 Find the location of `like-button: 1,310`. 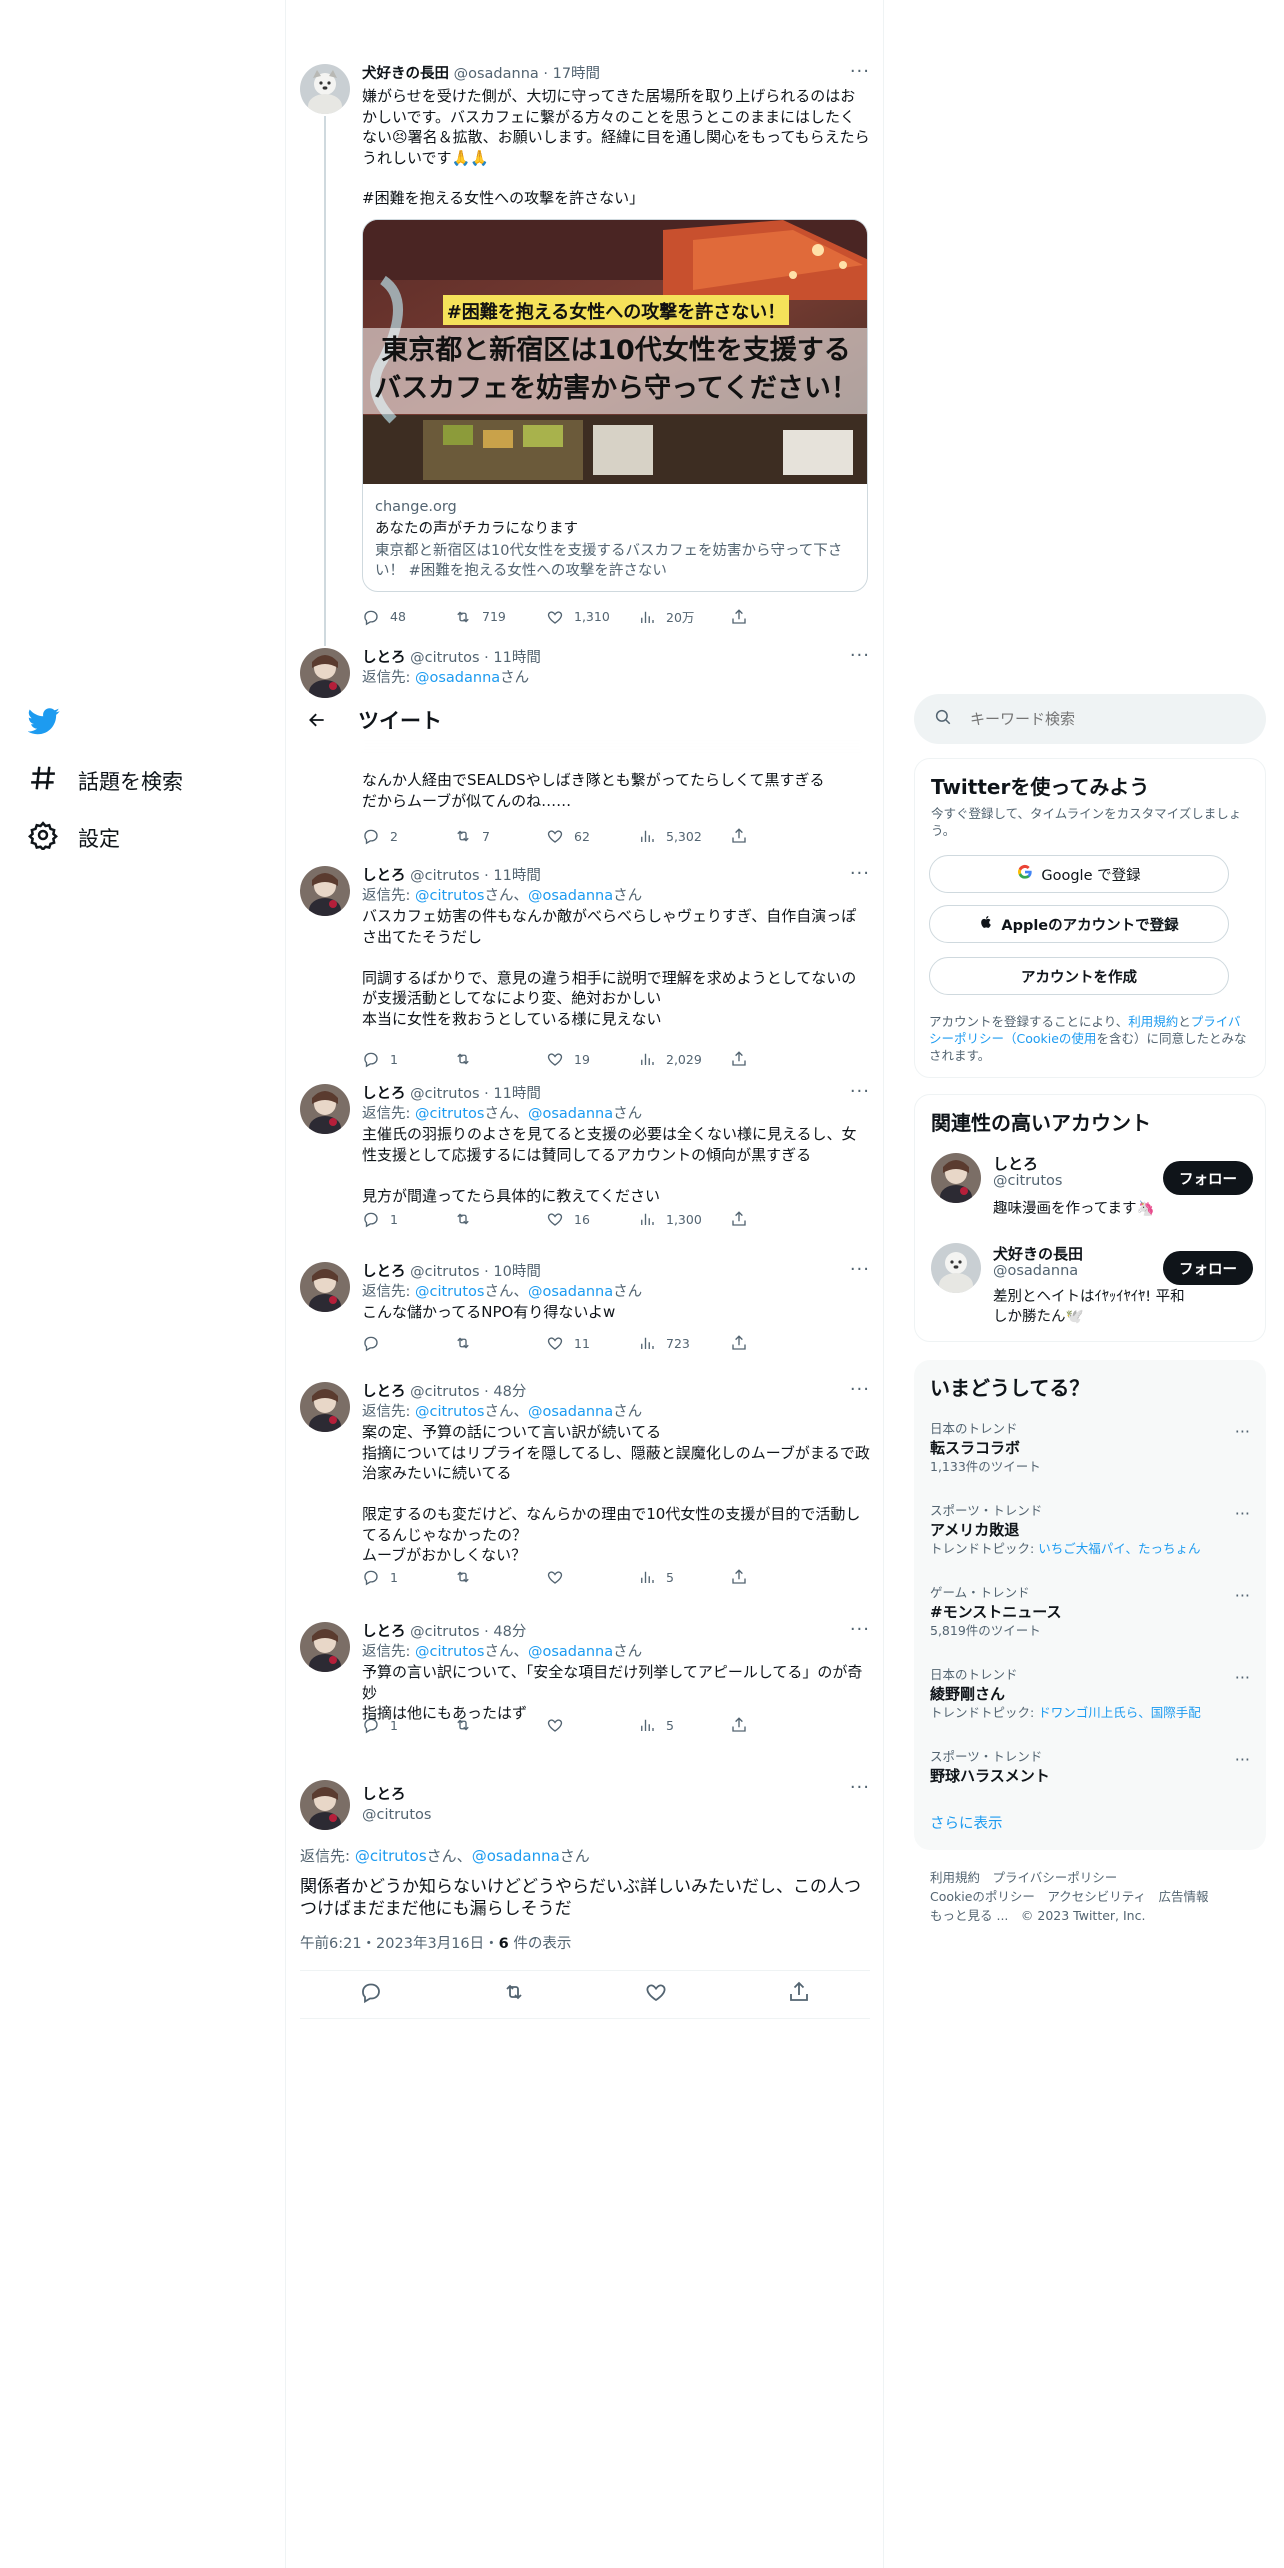

like-button: 1,310 is located at coordinates (592, 616).